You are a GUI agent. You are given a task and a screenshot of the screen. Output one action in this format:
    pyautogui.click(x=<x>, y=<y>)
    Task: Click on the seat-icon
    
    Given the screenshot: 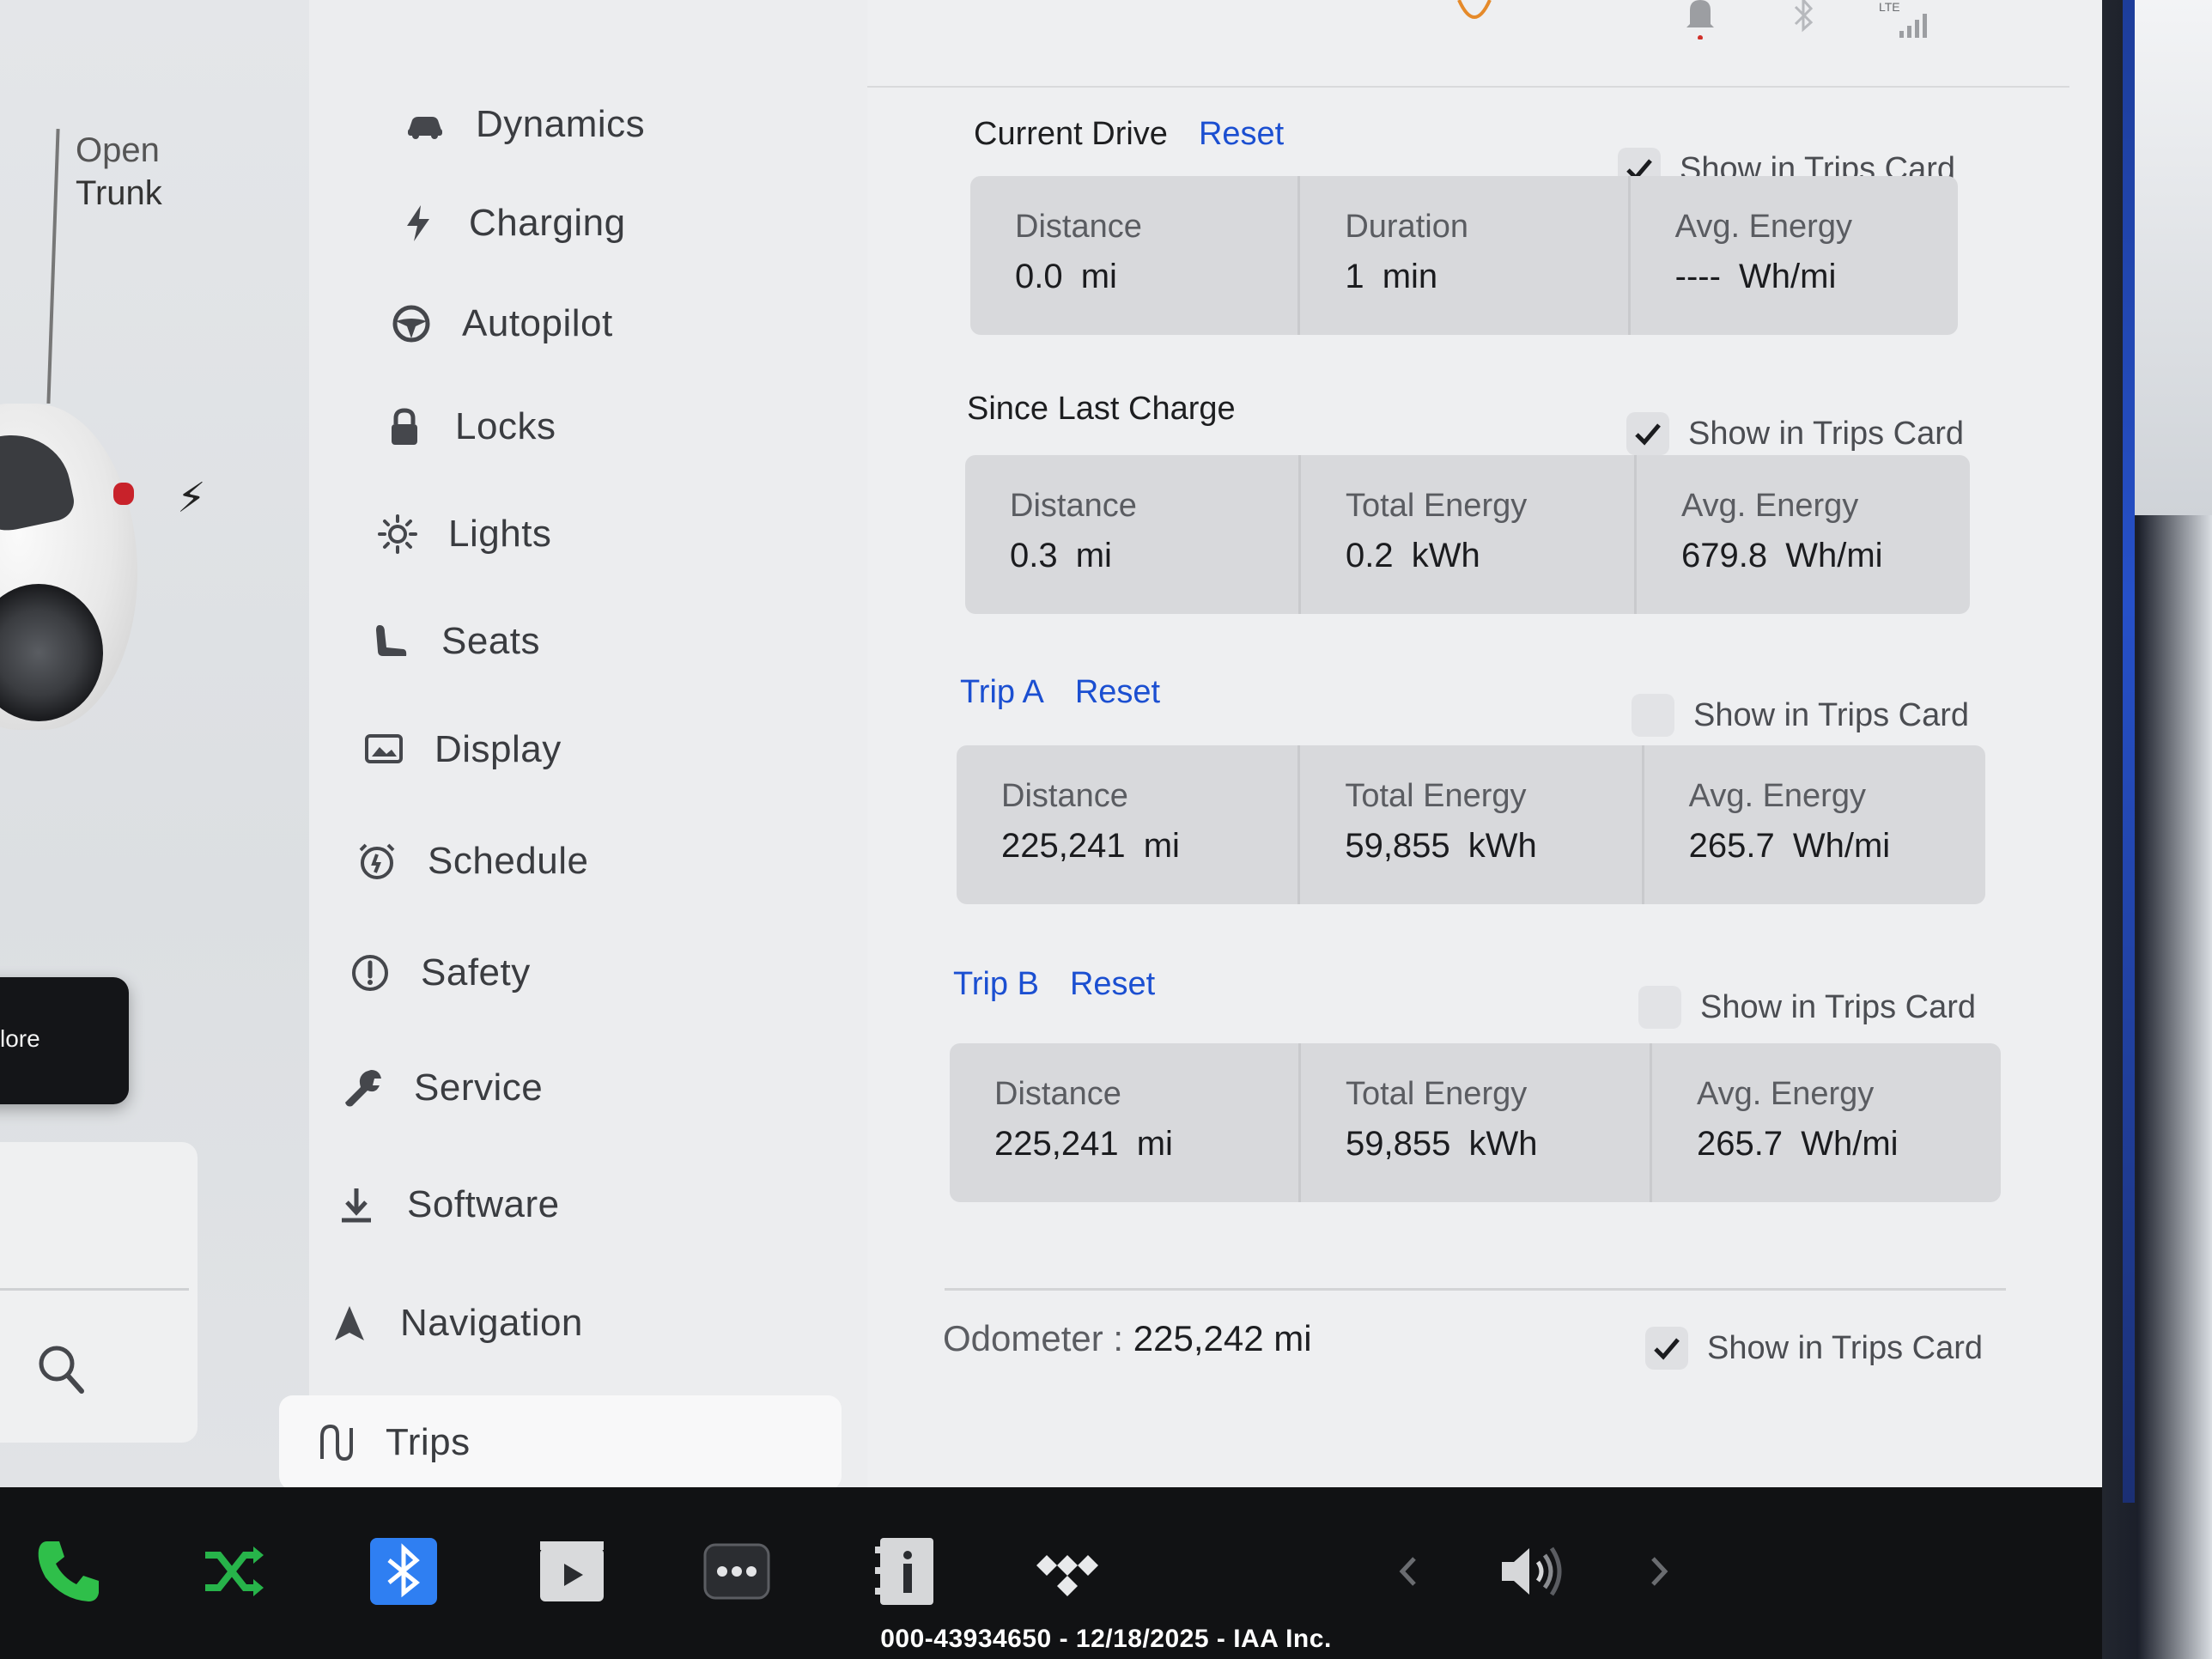 What is the action you would take?
    pyautogui.click(x=391, y=641)
    